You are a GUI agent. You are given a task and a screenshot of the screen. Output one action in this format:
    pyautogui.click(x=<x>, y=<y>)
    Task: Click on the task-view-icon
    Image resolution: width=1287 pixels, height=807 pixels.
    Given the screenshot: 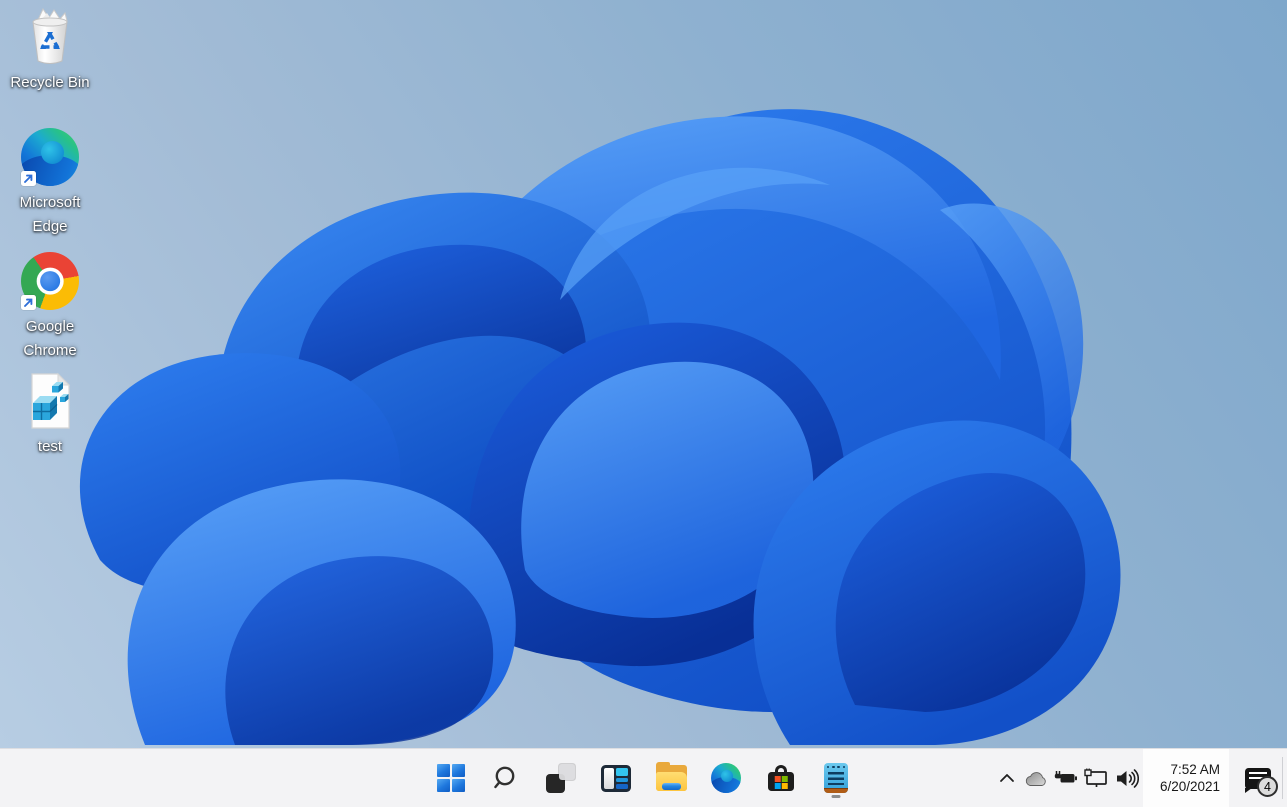 What is the action you would take?
    pyautogui.click(x=561, y=778)
    